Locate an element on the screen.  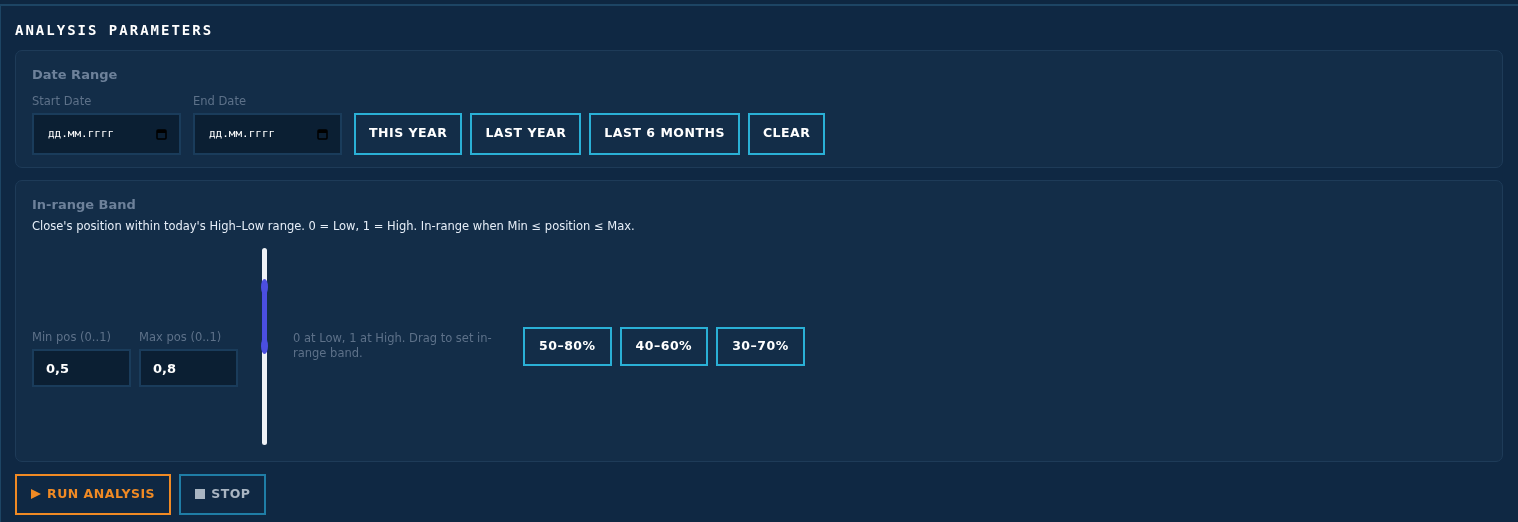
stop-button: STOP is located at coordinates (223, 494).